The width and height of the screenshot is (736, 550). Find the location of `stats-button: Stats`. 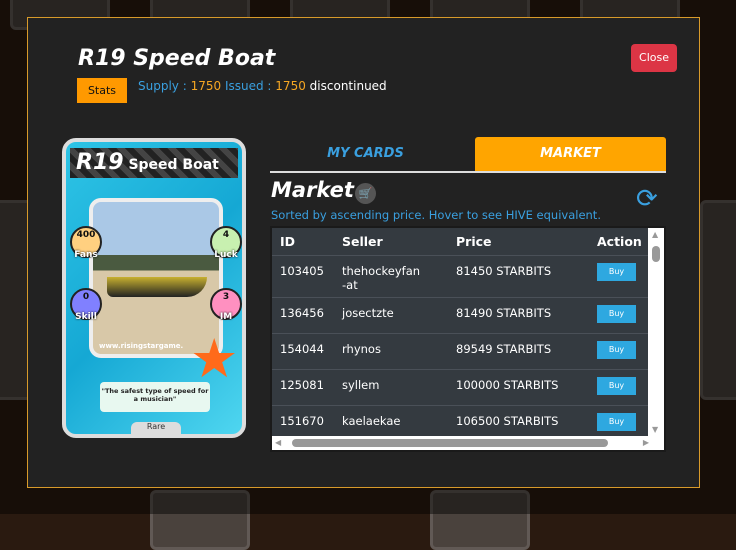

stats-button: Stats is located at coordinates (102, 90).